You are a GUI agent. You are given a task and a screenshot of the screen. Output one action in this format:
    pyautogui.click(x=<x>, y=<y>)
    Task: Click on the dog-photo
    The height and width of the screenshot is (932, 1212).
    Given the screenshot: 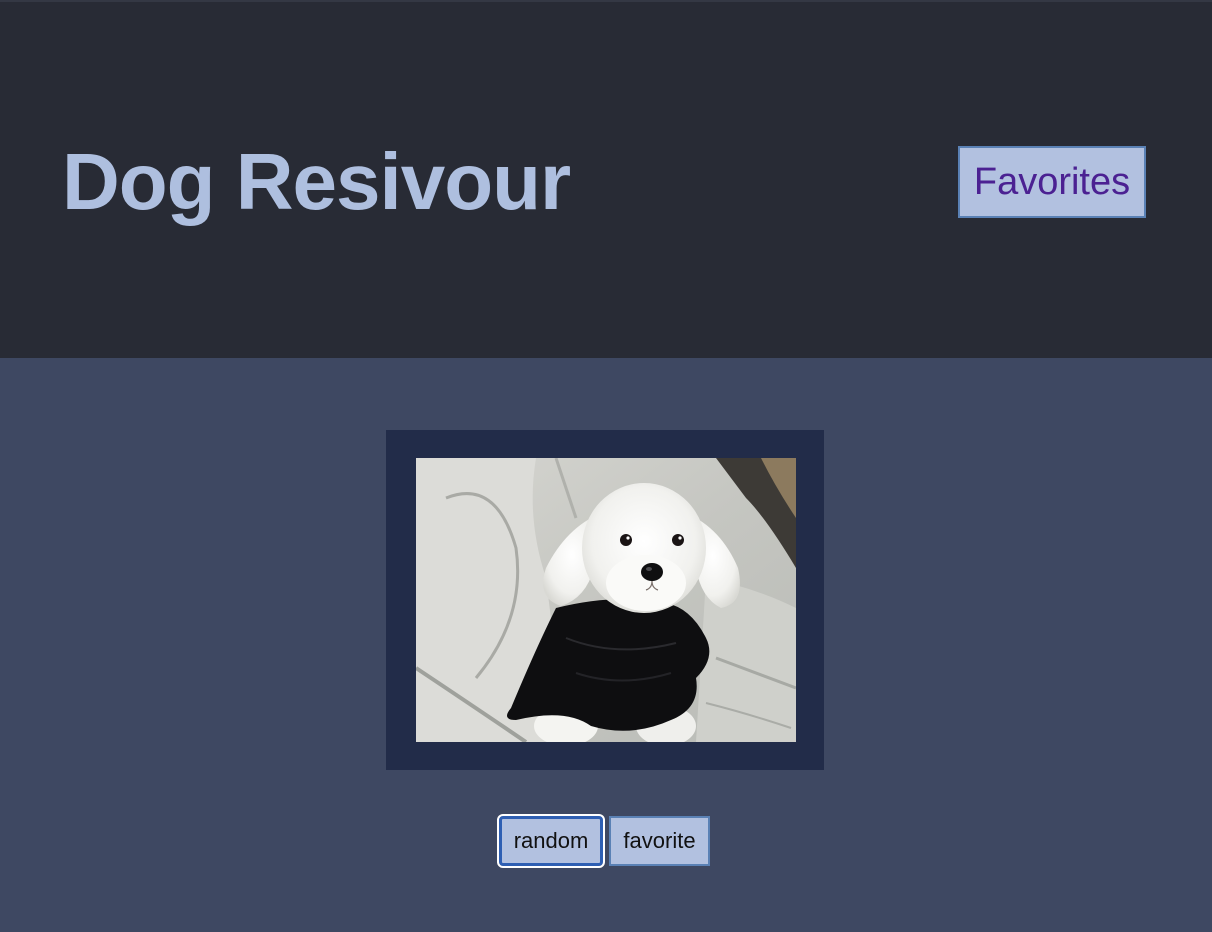 What is the action you would take?
    pyautogui.click(x=606, y=600)
    